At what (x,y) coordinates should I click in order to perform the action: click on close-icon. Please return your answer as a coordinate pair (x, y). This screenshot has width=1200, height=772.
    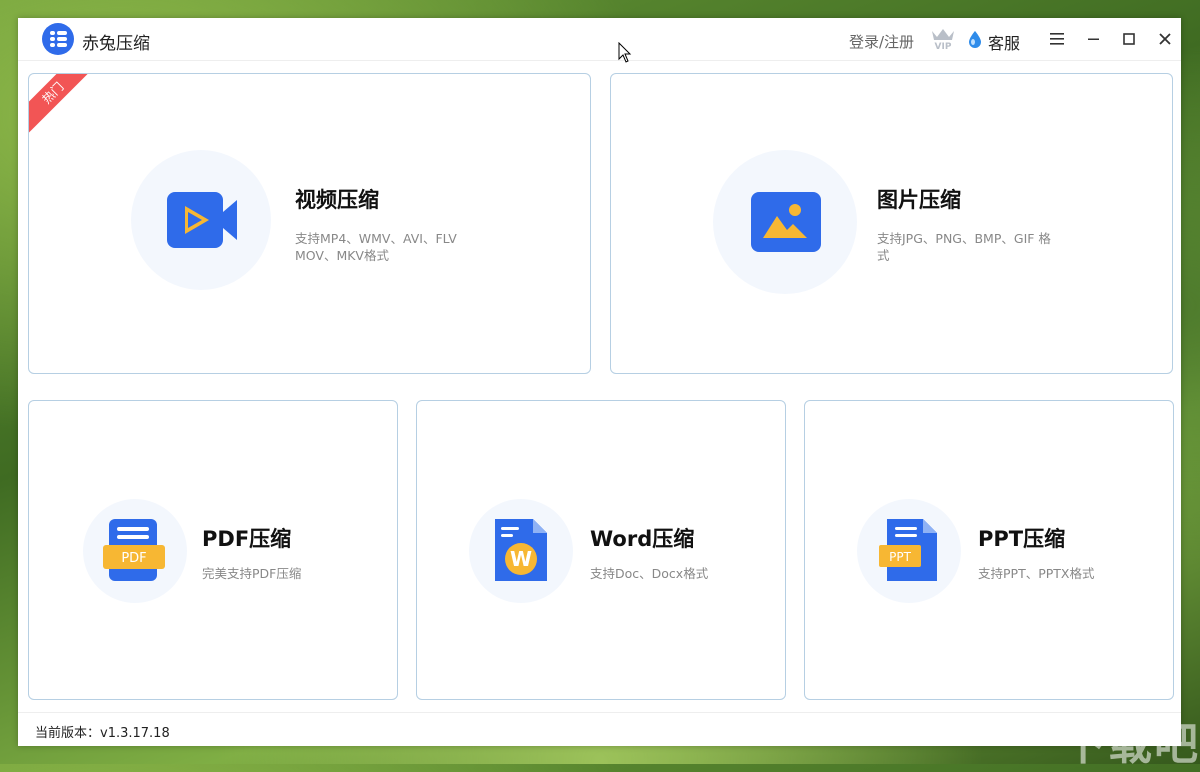
    Looking at the image, I should click on (1165, 39).